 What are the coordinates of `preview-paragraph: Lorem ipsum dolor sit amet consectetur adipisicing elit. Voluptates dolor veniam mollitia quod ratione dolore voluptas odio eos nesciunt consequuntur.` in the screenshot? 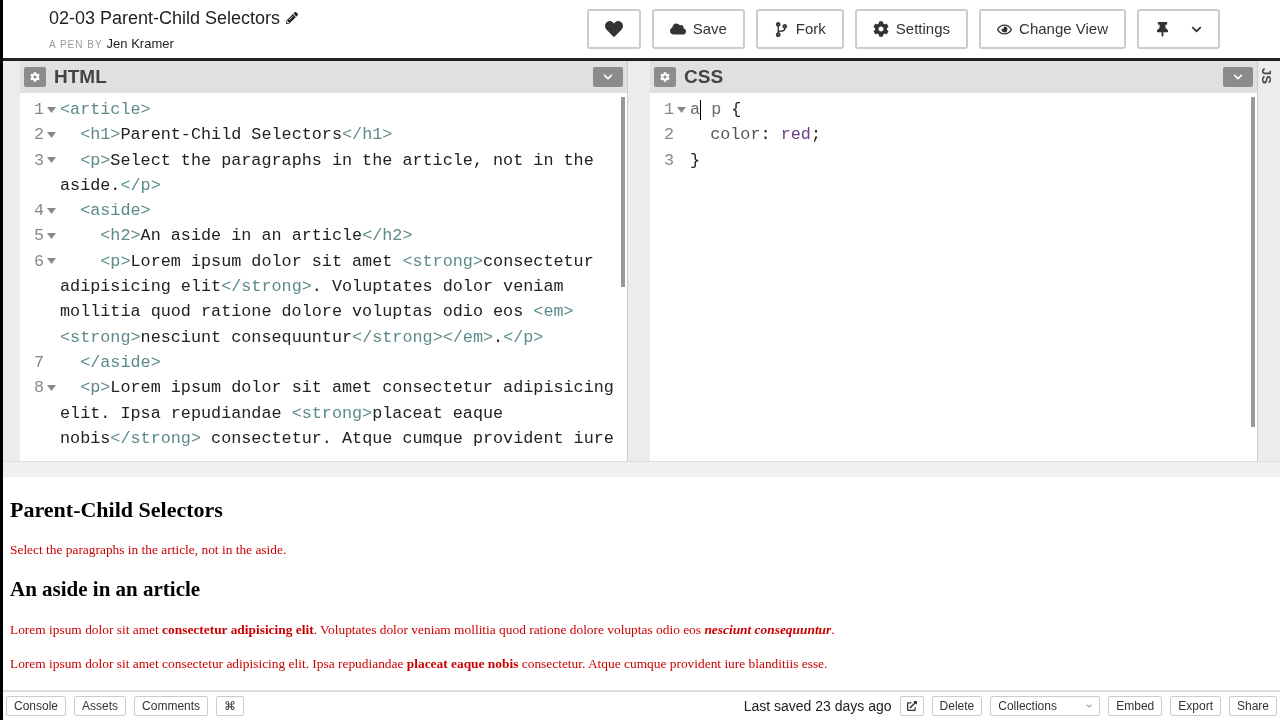 It's located at (423, 629).